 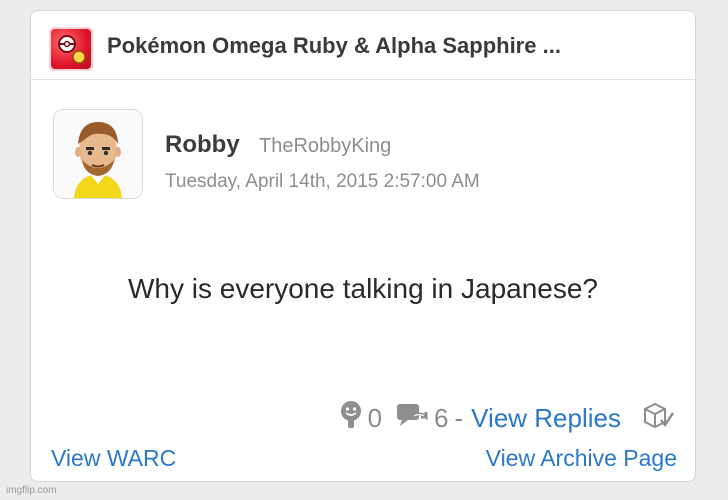 What do you see at coordinates (71, 49) in the screenshot?
I see `pokeball-game-icon` at bounding box center [71, 49].